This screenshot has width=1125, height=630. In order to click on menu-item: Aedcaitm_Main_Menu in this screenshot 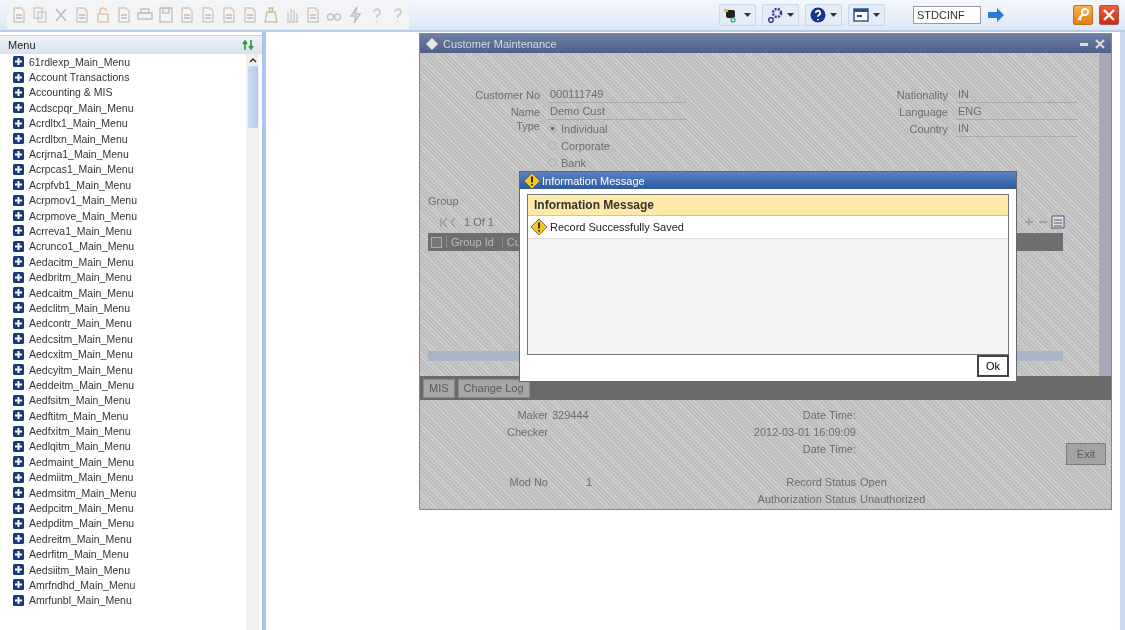, I will do `click(129, 292)`.